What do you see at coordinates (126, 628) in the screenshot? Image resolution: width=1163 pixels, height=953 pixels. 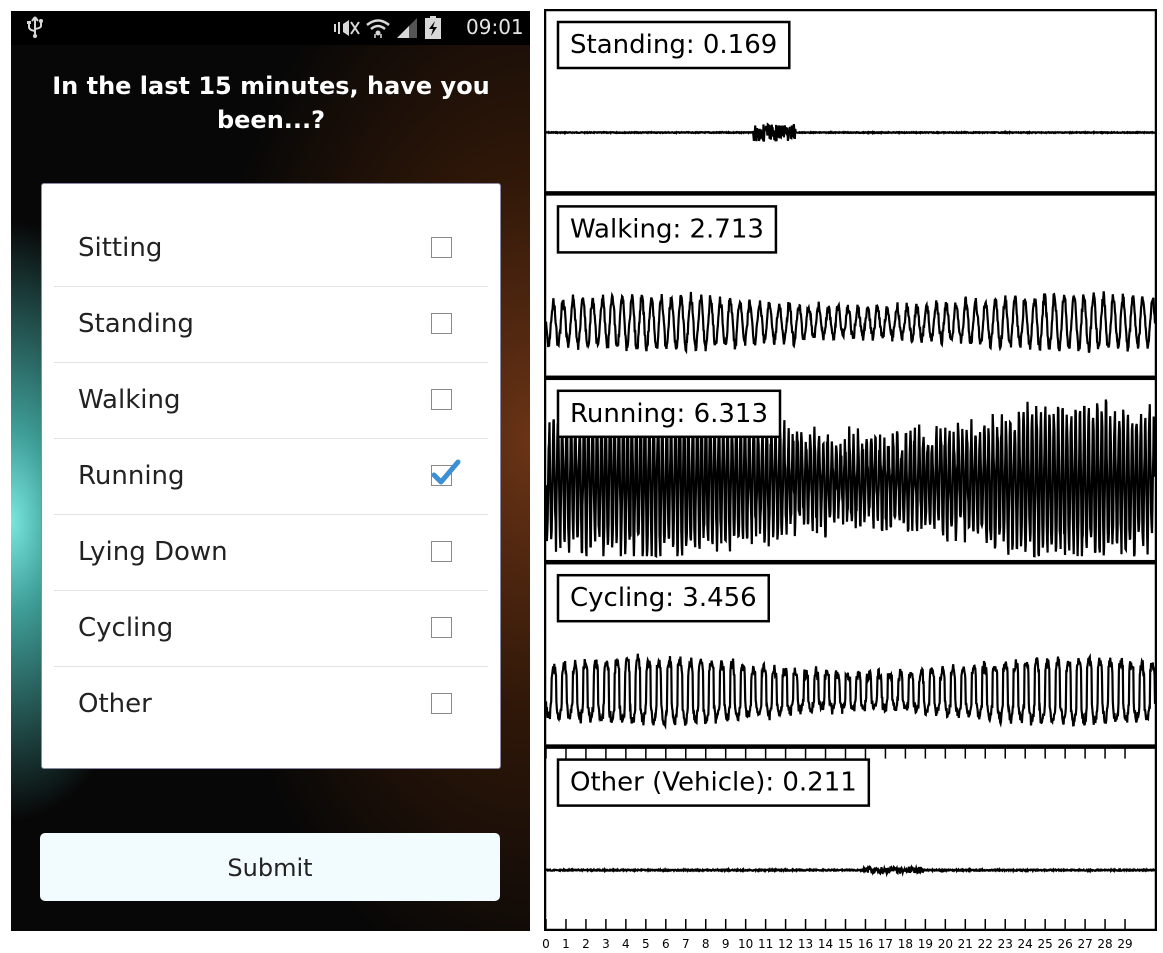 I see `option-label: Cycling` at bounding box center [126, 628].